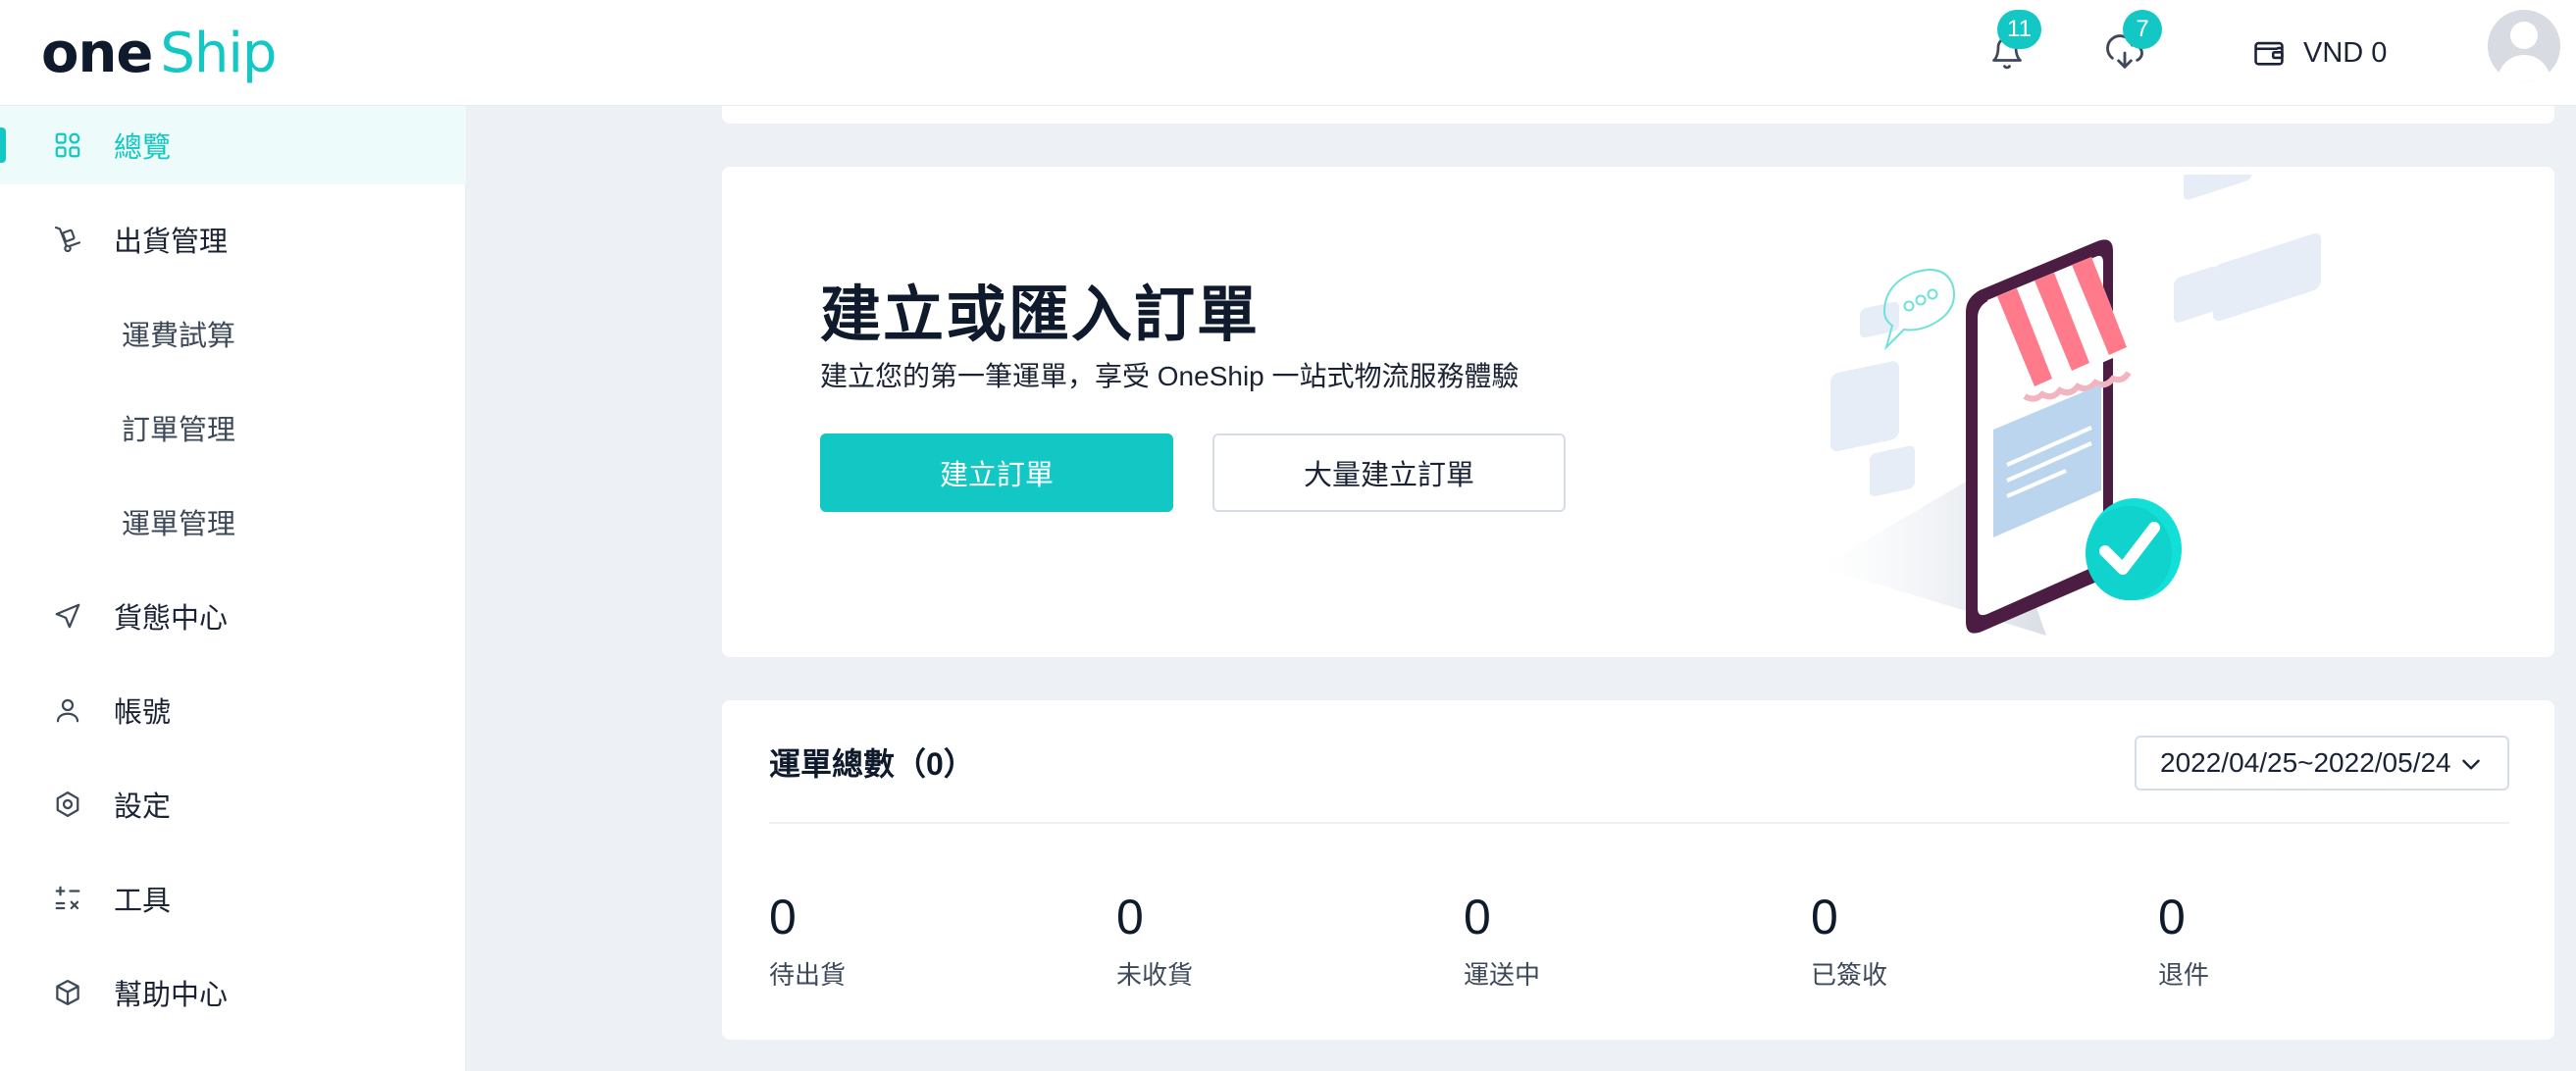 This screenshot has width=2576, height=1071. What do you see at coordinates (67, 804) in the screenshot?
I see `settings-hexagon-icon` at bounding box center [67, 804].